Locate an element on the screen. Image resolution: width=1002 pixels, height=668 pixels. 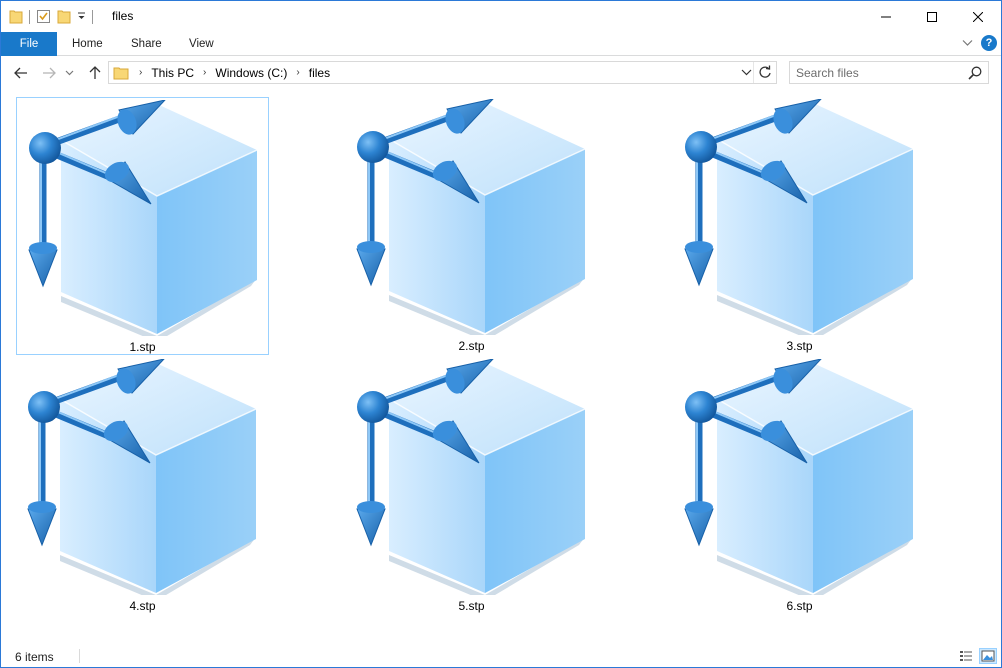
new-folder-icon is located at coordinates (64, 17).